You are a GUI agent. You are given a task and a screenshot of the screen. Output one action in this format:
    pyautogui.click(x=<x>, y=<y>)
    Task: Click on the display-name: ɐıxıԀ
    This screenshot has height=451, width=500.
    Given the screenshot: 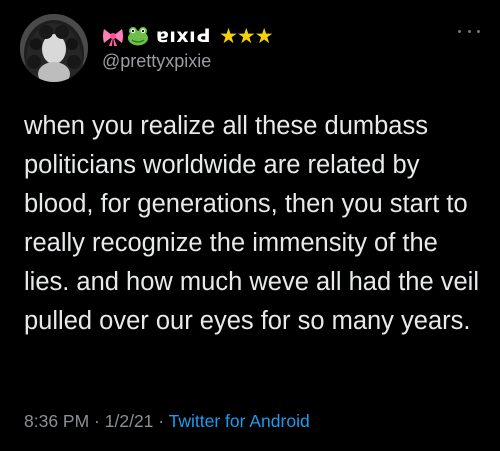 What is the action you would take?
    pyautogui.click(x=183, y=36)
    